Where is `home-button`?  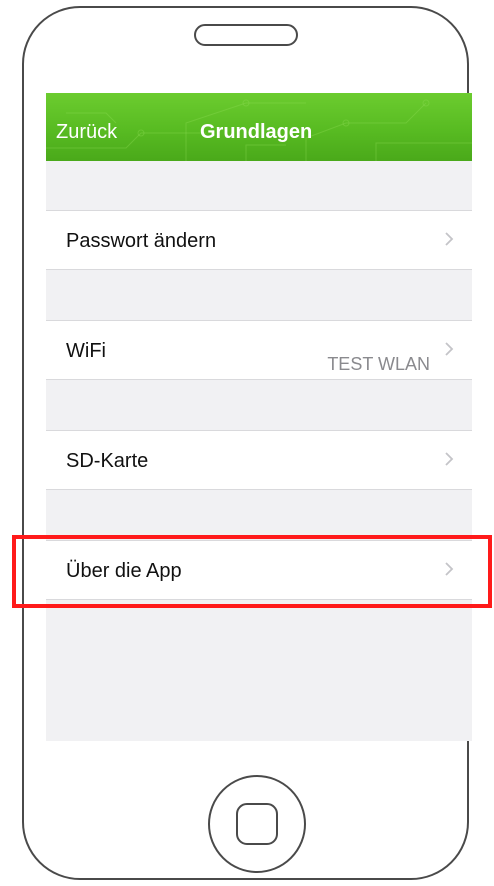 home-button is located at coordinates (257, 824).